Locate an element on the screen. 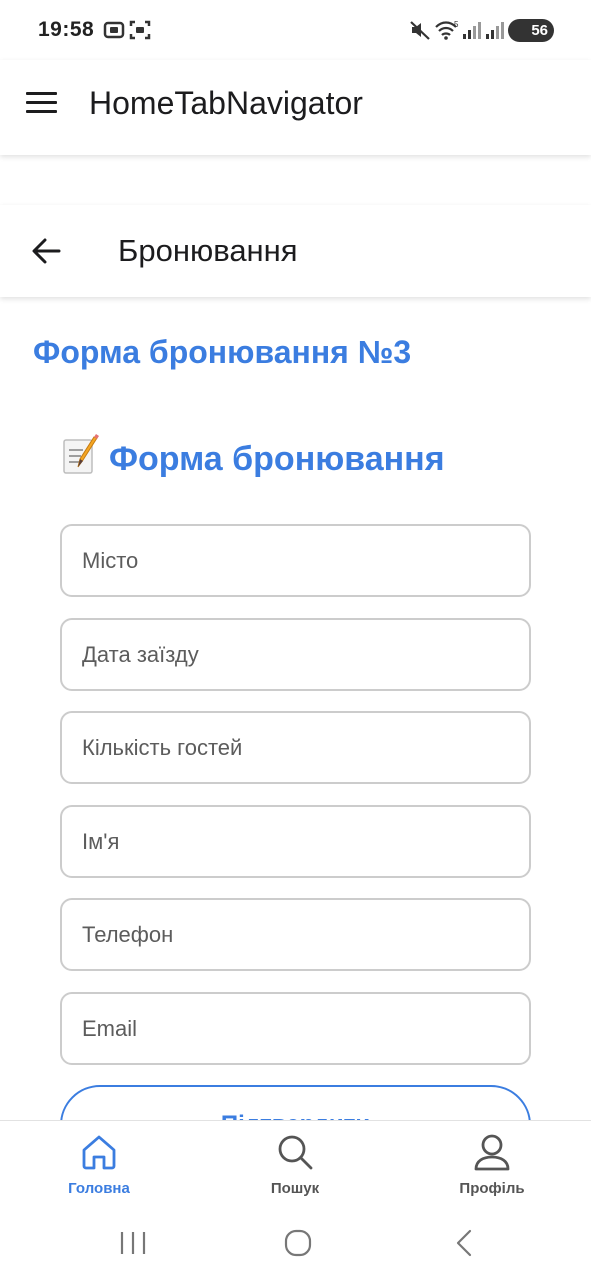  system-navigation-bar is located at coordinates (295, 1246).